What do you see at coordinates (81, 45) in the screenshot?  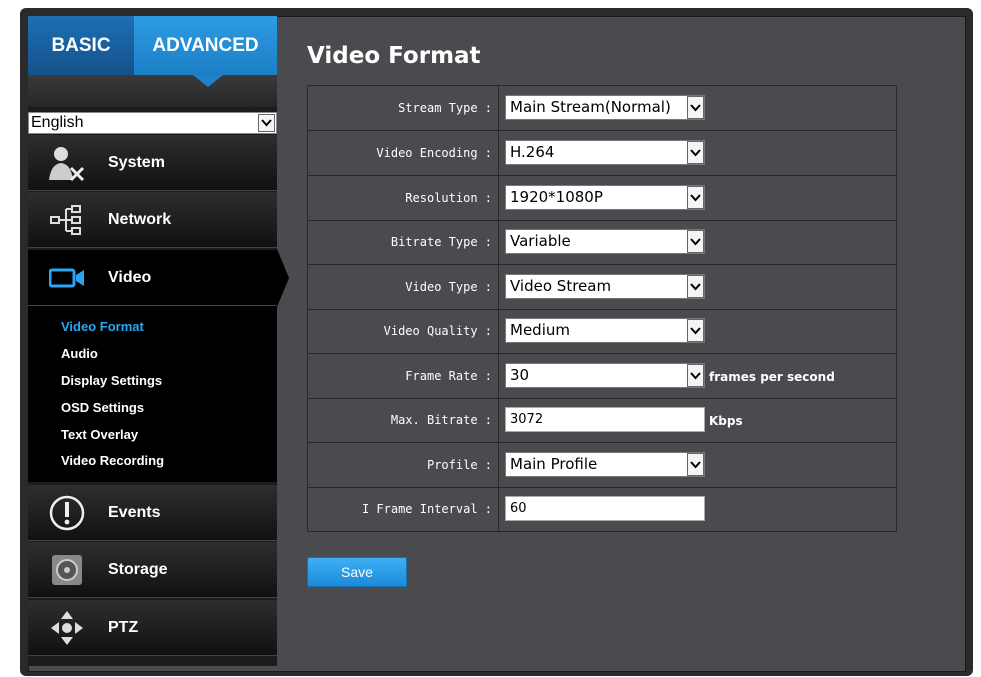 I see `tab-basic: BASIC` at bounding box center [81, 45].